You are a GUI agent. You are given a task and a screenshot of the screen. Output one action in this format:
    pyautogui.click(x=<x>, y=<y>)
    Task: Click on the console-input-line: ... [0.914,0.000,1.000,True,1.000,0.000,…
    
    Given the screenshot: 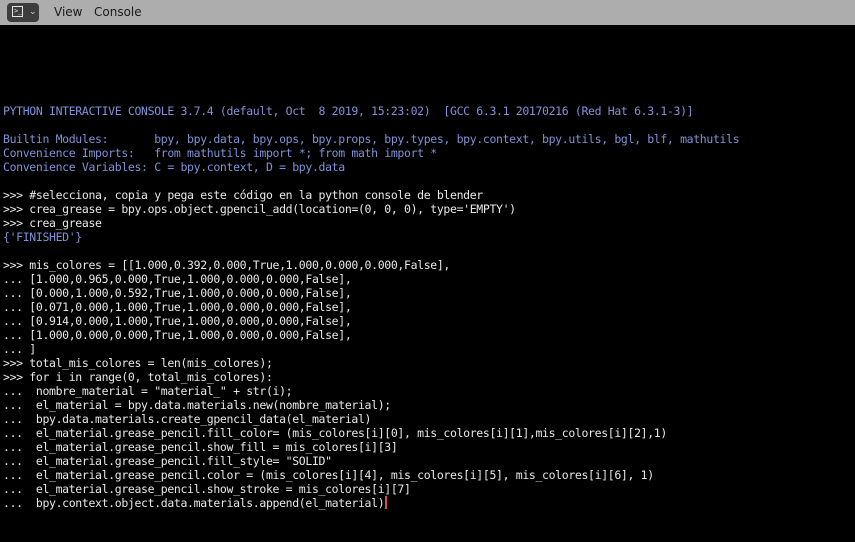 What is the action you would take?
    pyautogui.click(x=177, y=321)
    